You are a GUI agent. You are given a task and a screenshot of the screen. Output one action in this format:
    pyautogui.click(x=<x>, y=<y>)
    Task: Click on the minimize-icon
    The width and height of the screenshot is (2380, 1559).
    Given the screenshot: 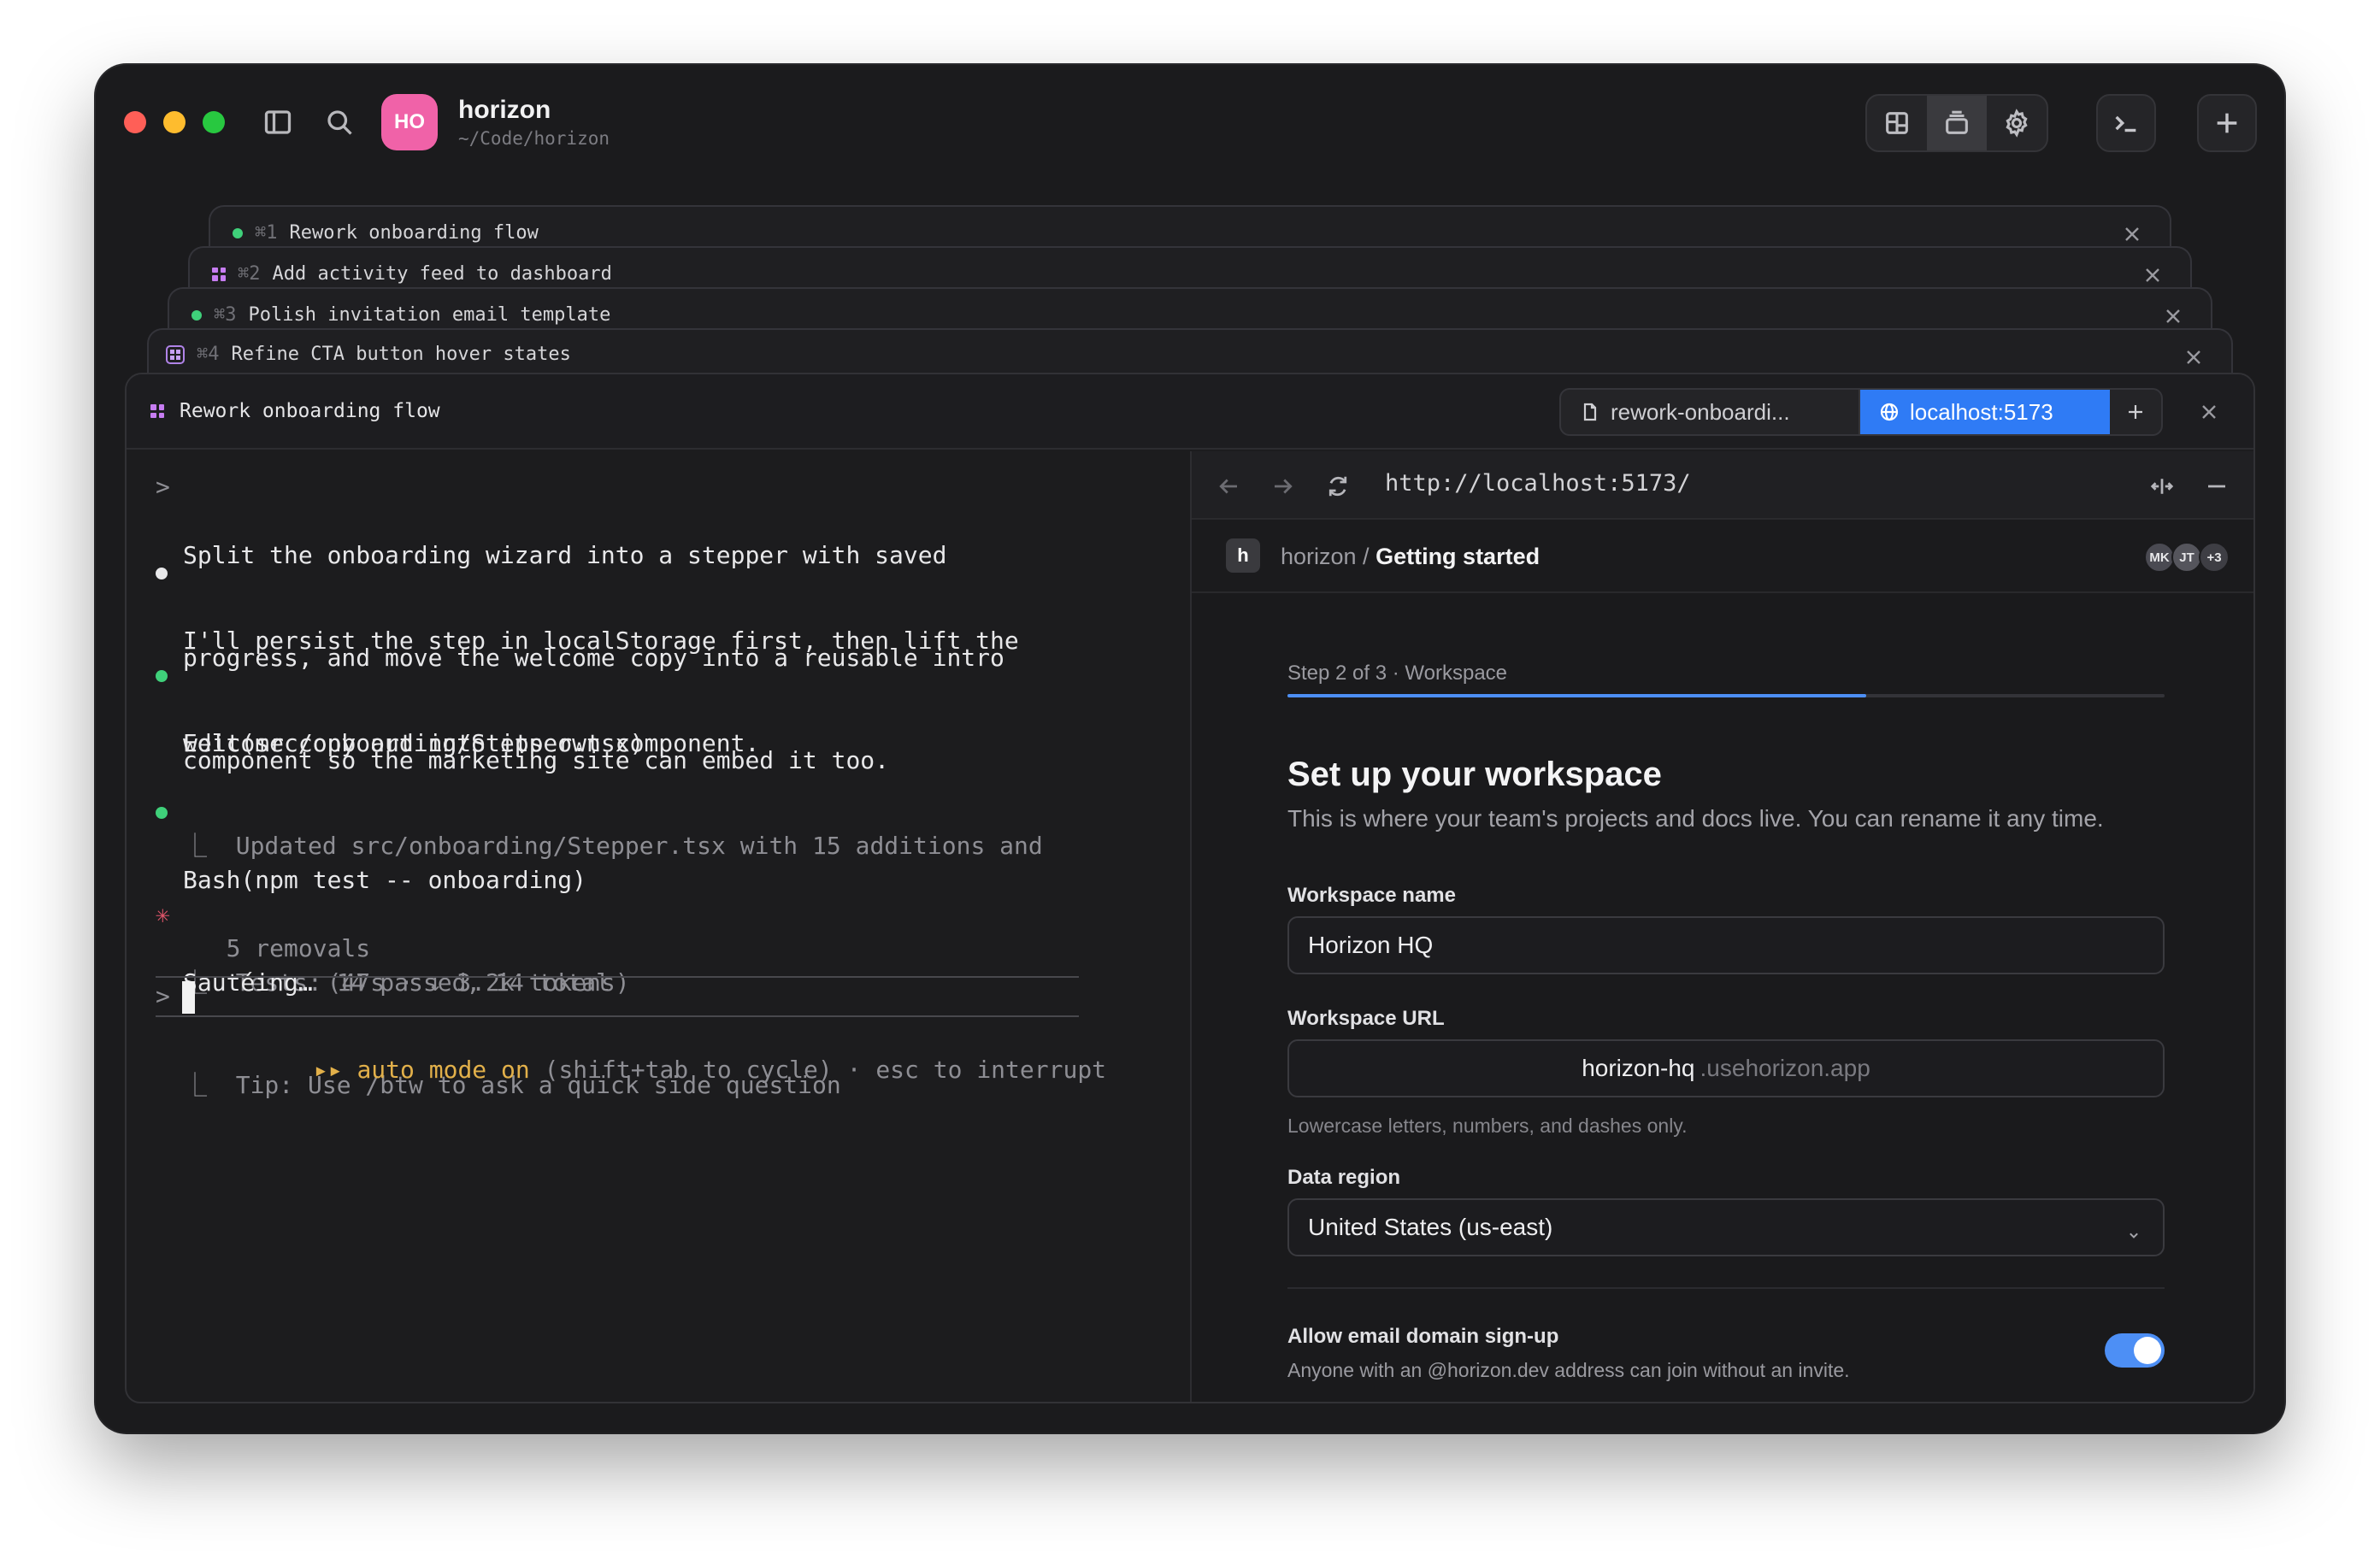 What is the action you would take?
    pyautogui.click(x=2217, y=487)
    